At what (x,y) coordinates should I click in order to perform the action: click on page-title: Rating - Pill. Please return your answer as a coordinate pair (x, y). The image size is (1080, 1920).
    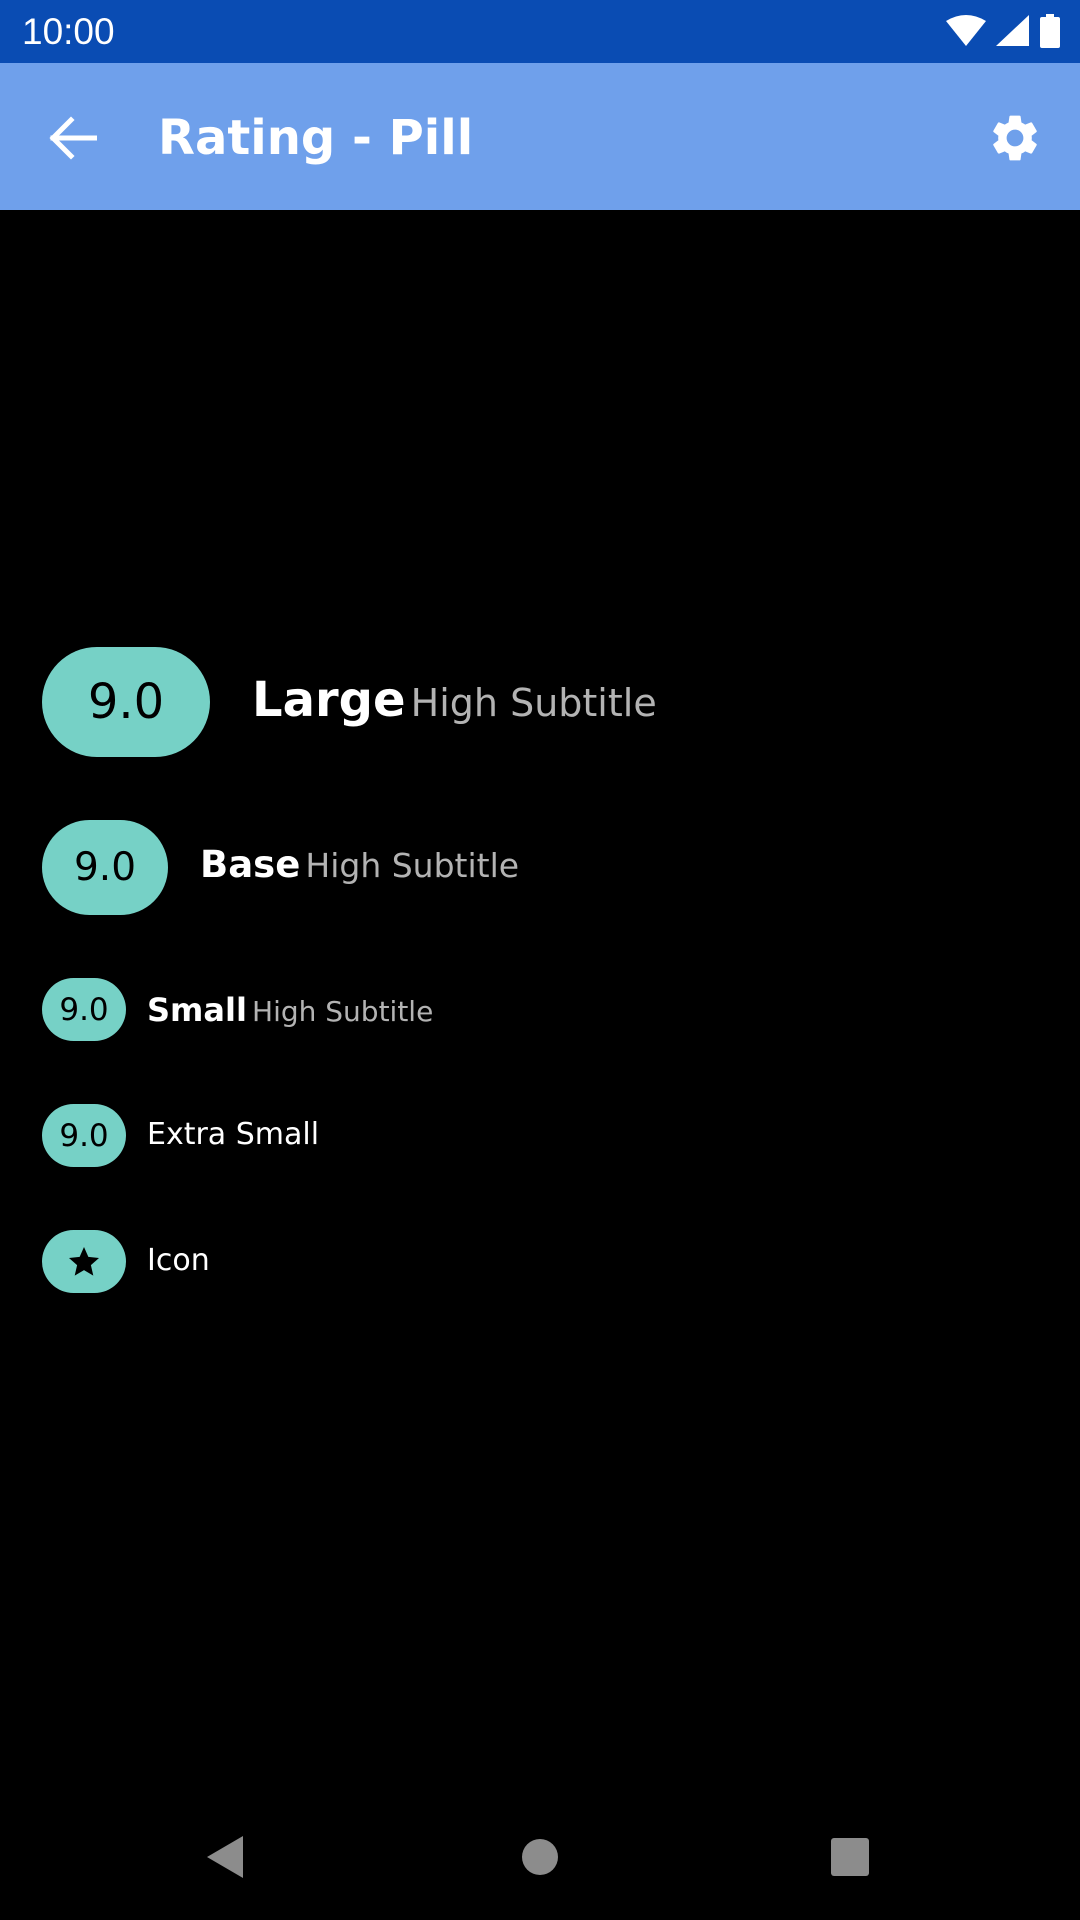
    Looking at the image, I should click on (316, 138).